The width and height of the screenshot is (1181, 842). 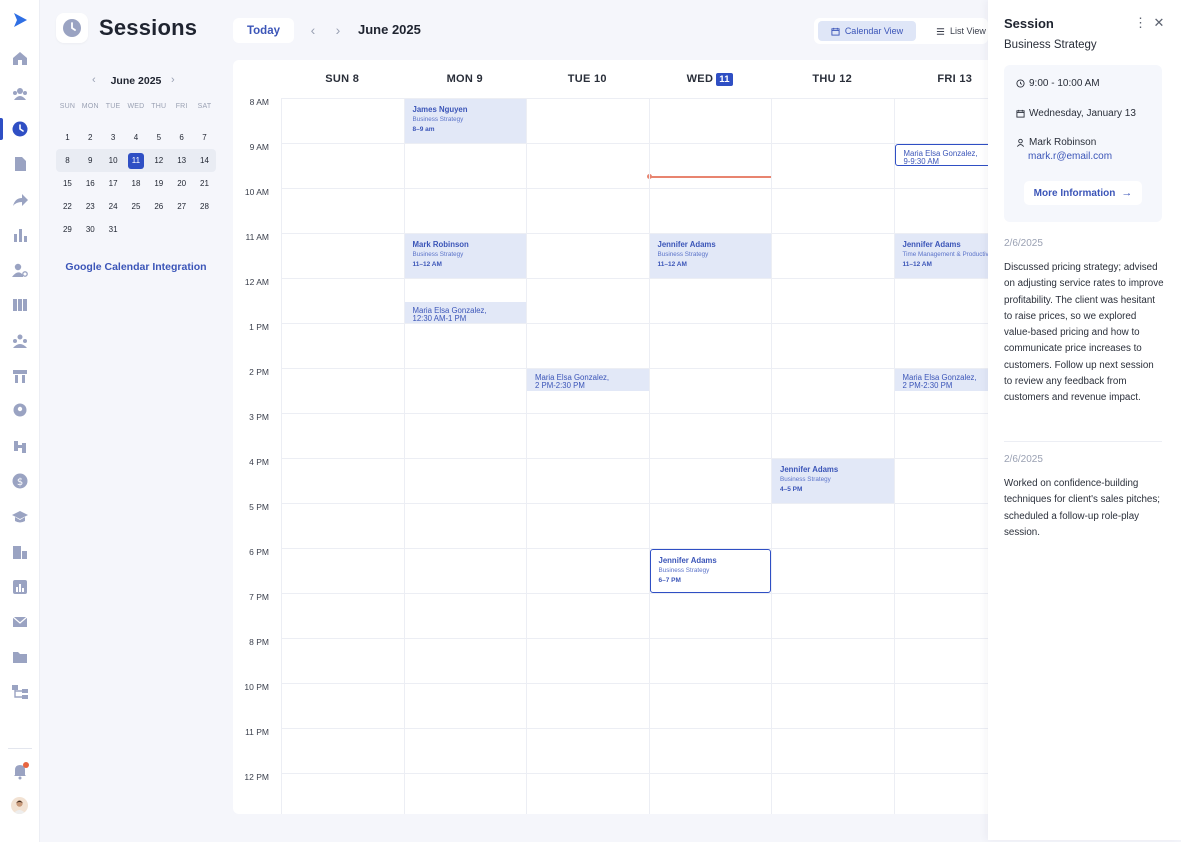 What do you see at coordinates (20, 411) in the screenshot?
I see `profile-icon` at bounding box center [20, 411].